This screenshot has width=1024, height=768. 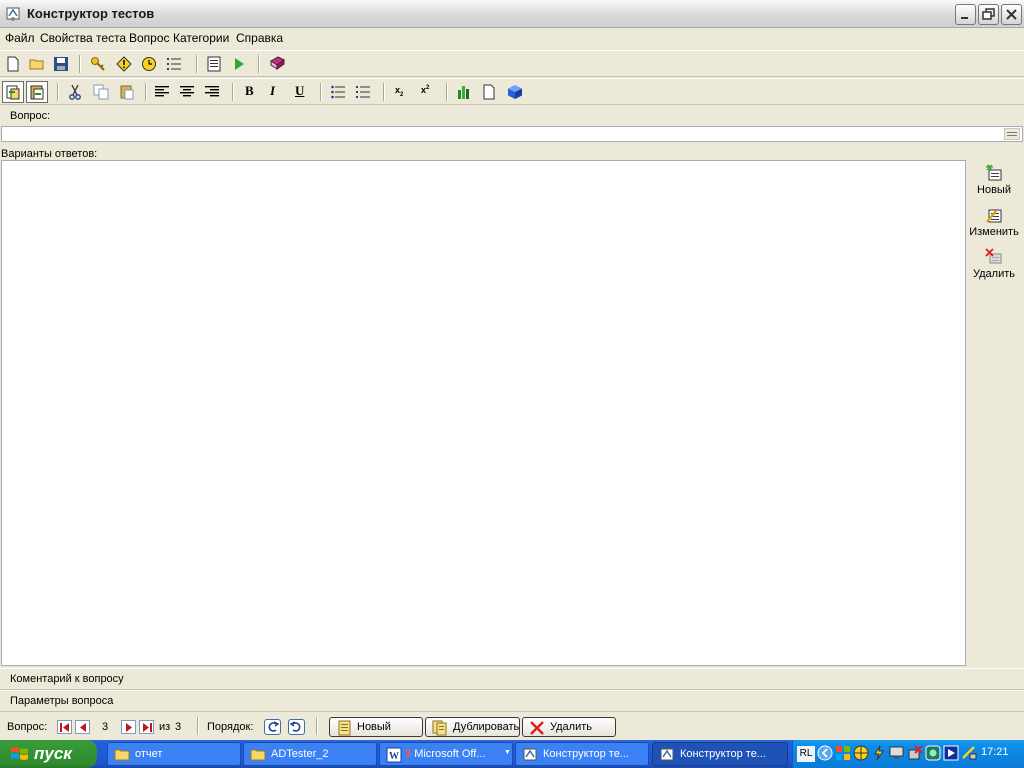 I want to click on edit-answer-icon, so click(x=994, y=215).